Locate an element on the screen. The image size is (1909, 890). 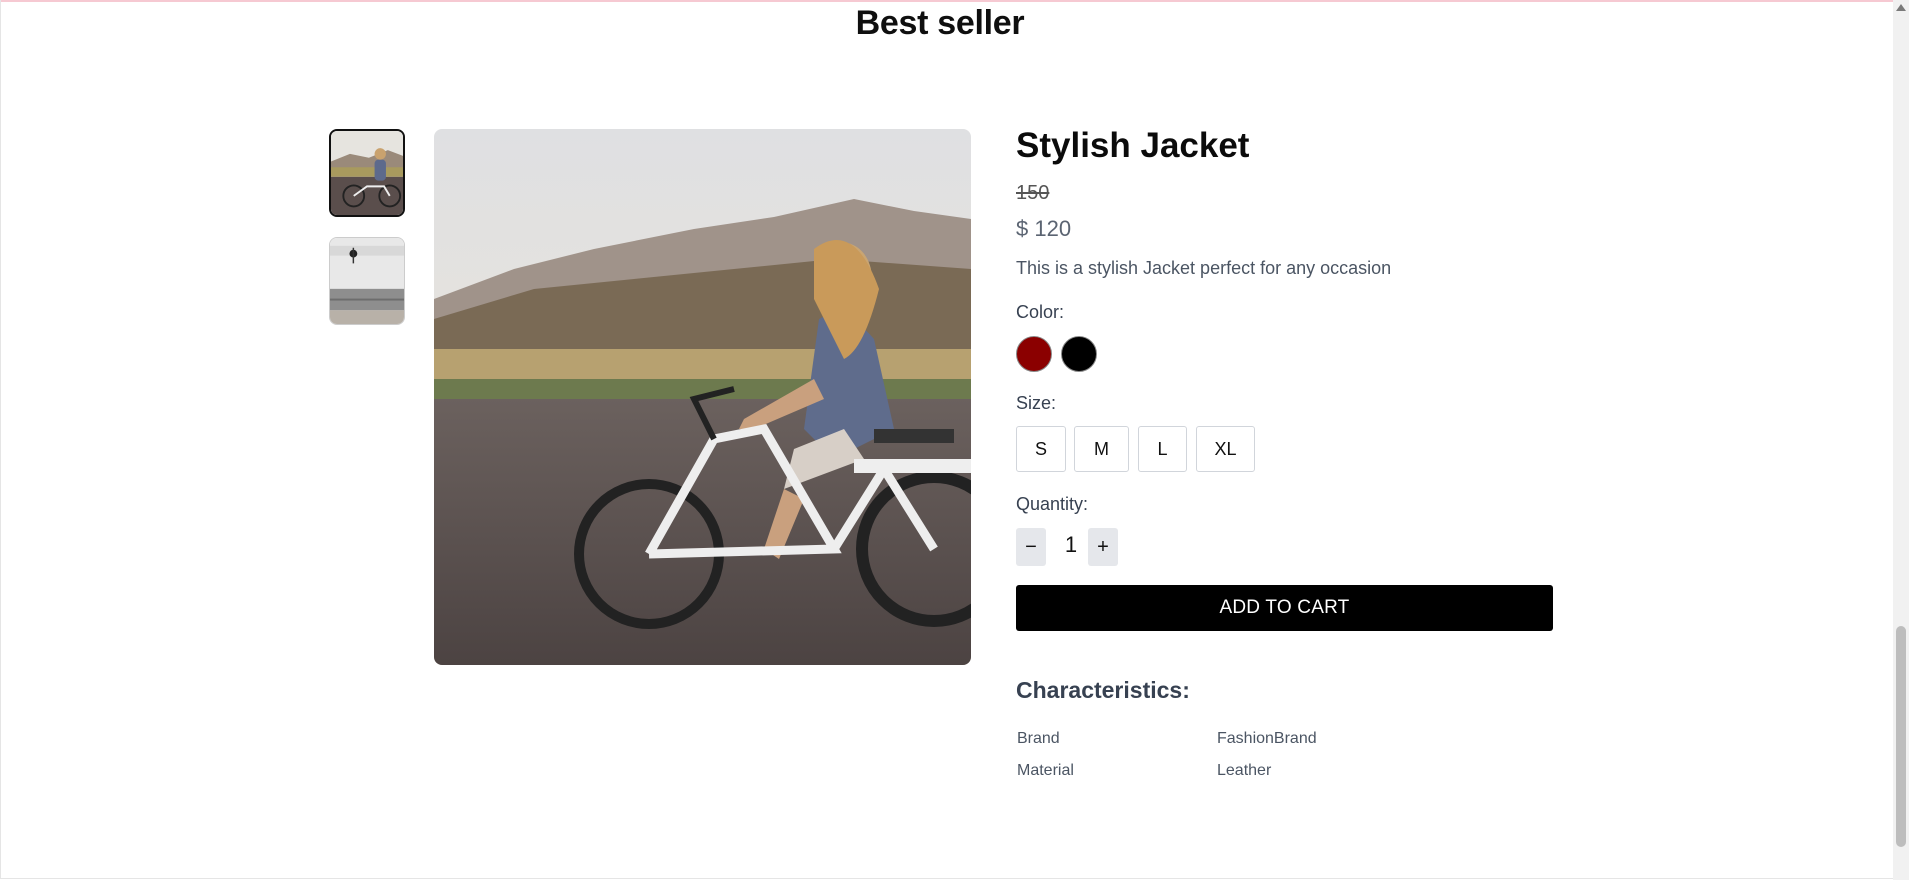
top-divider is located at coordinates (946, 1).